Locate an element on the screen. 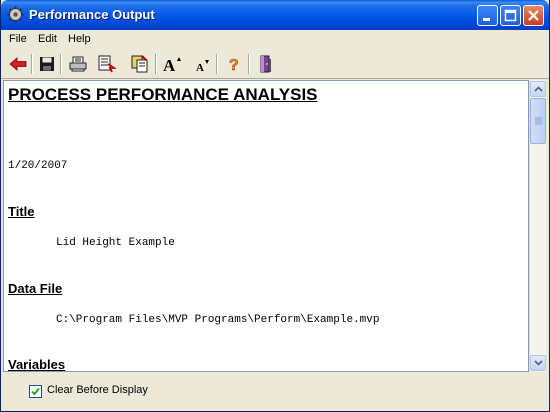  data-file-section-heading: Data File is located at coordinates (35, 288).